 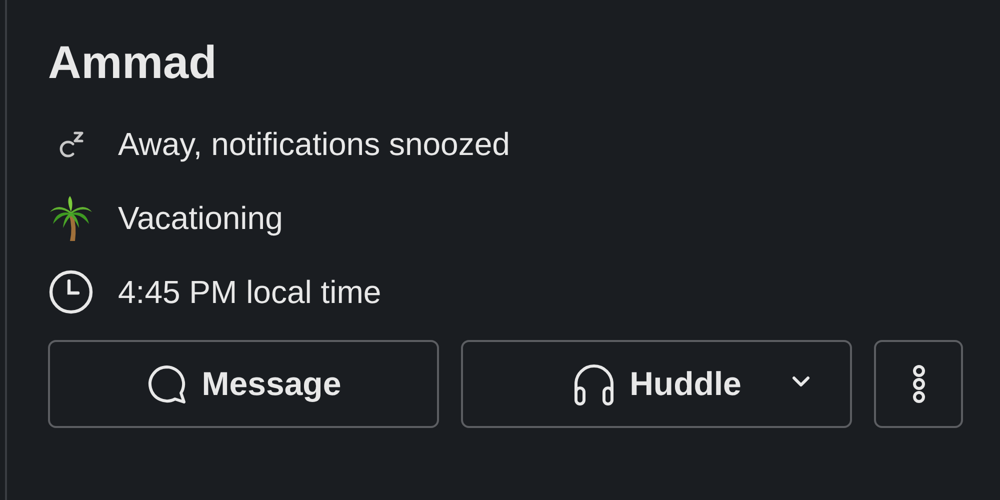 What do you see at coordinates (801, 382) in the screenshot?
I see `caret-icon` at bounding box center [801, 382].